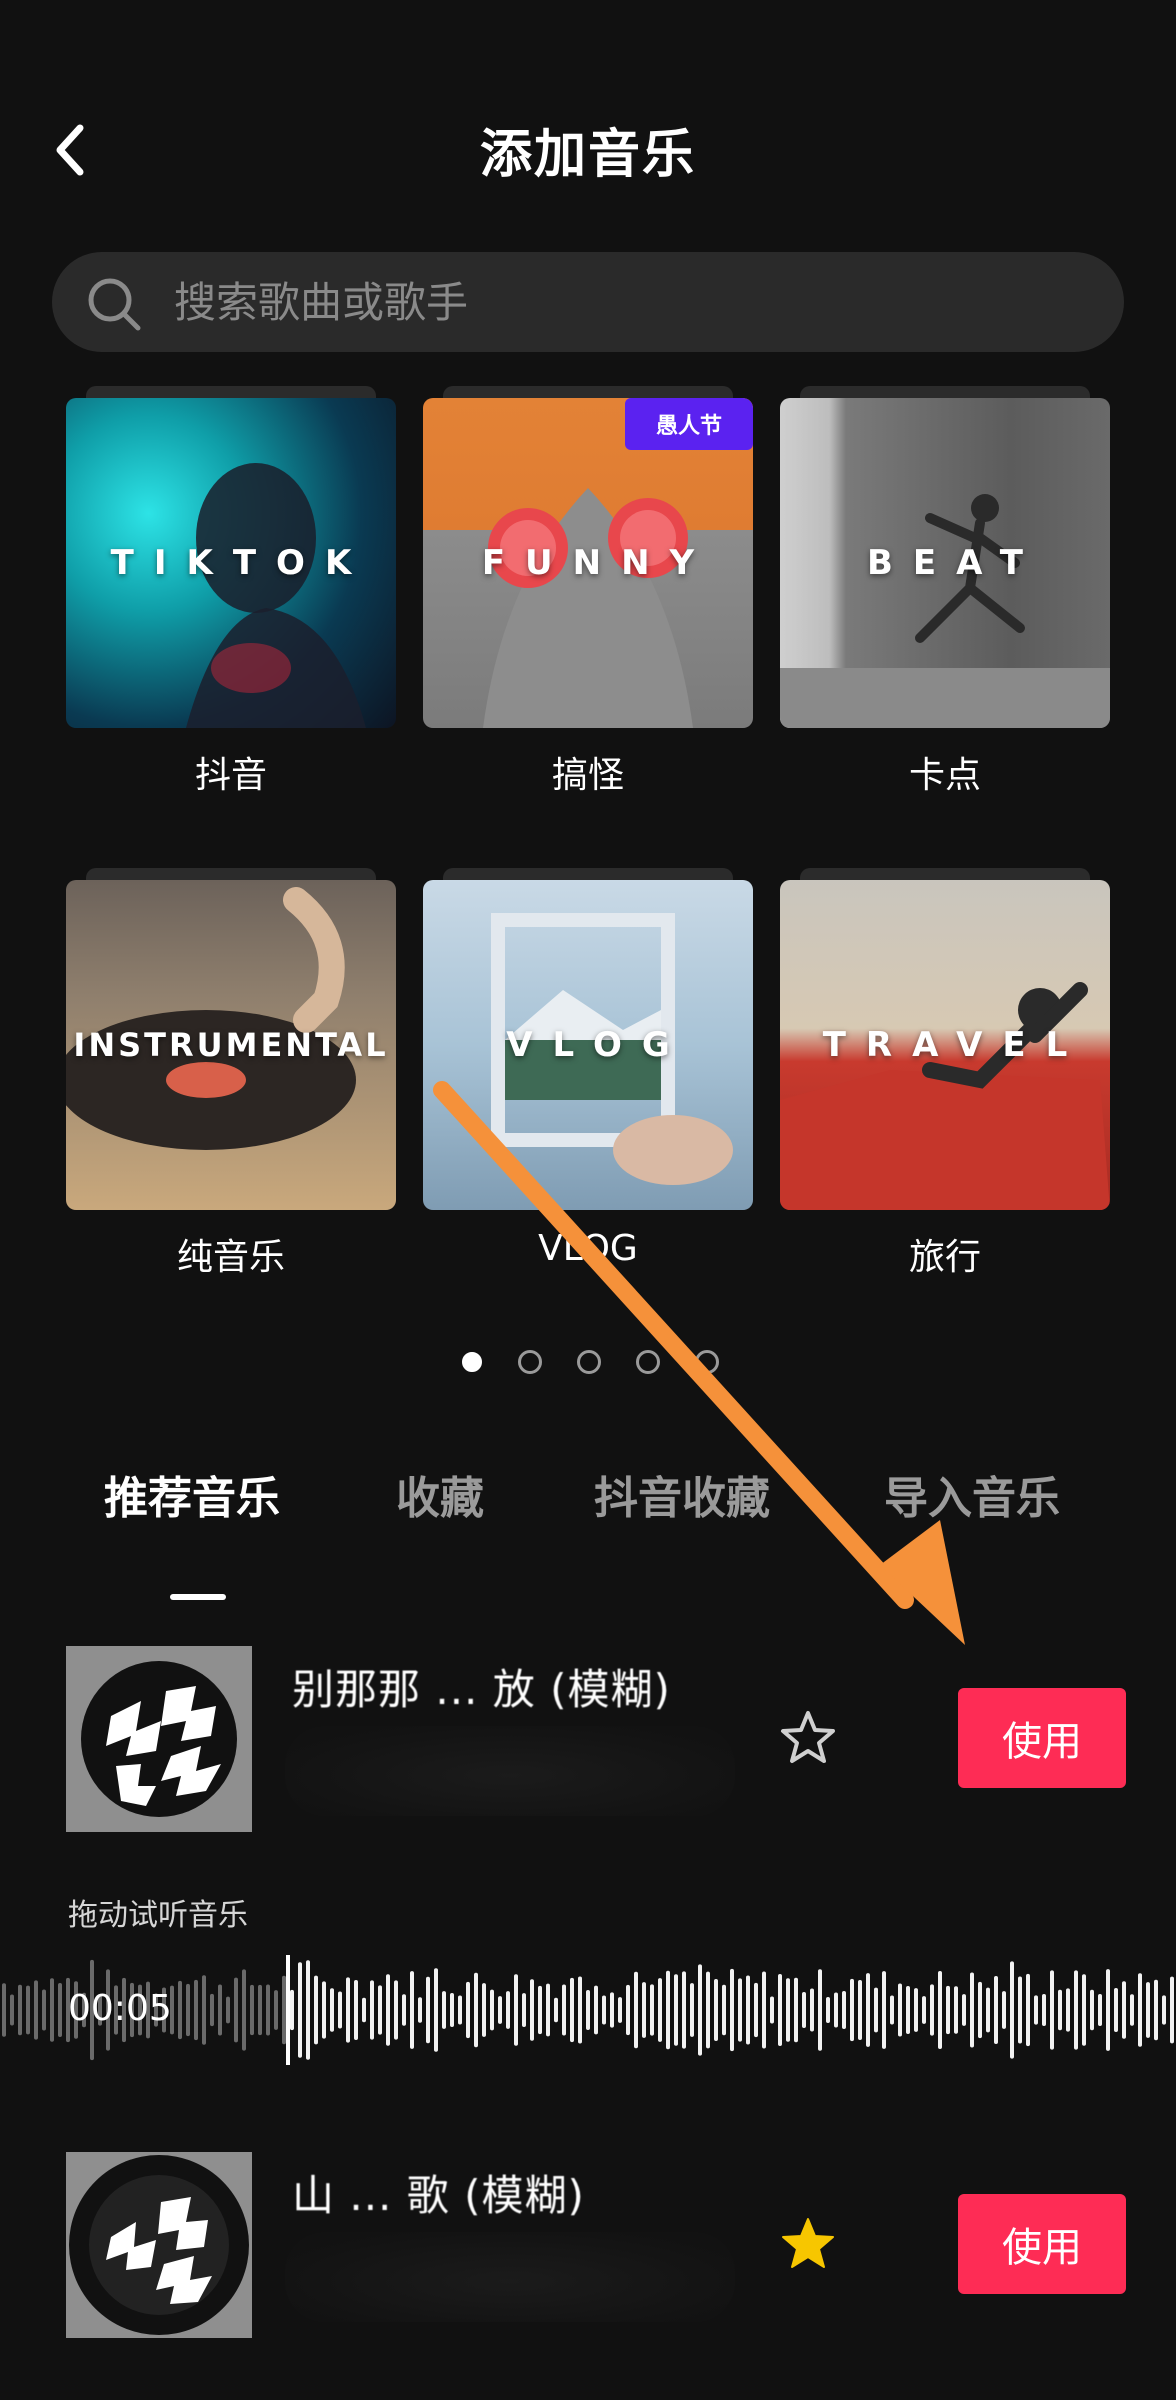 This screenshot has height=2400, width=1176. What do you see at coordinates (972, 1494) in the screenshot?
I see `tab-import-music: 导入音乐` at bounding box center [972, 1494].